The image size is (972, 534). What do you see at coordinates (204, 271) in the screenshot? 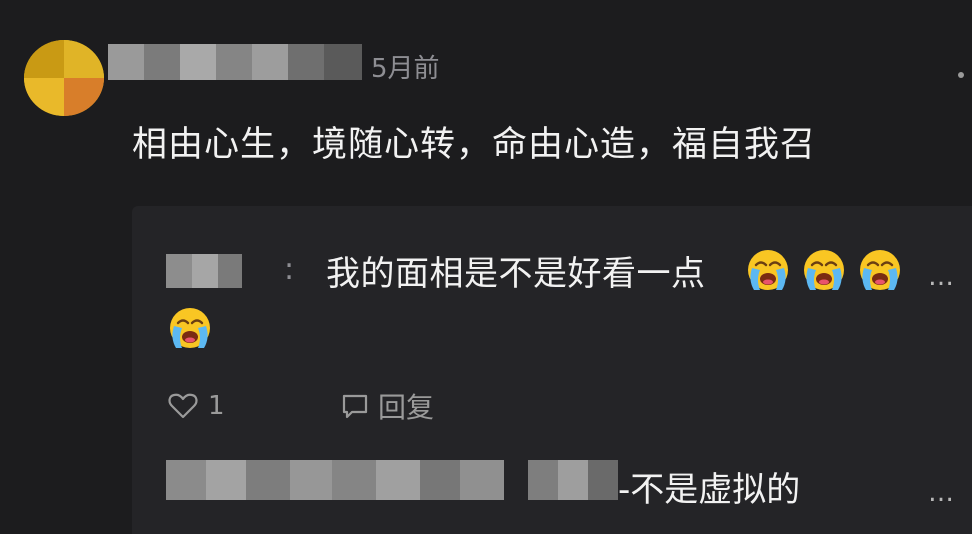
I see `reply-username-redacted` at bounding box center [204, 271].